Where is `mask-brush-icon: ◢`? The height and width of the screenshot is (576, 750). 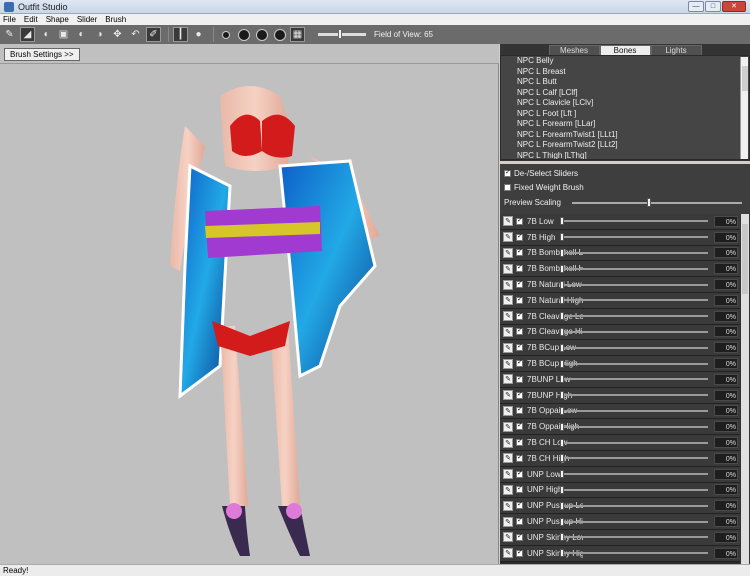
mask-brush-icon: ◢ is located at coordinates (27, 34).